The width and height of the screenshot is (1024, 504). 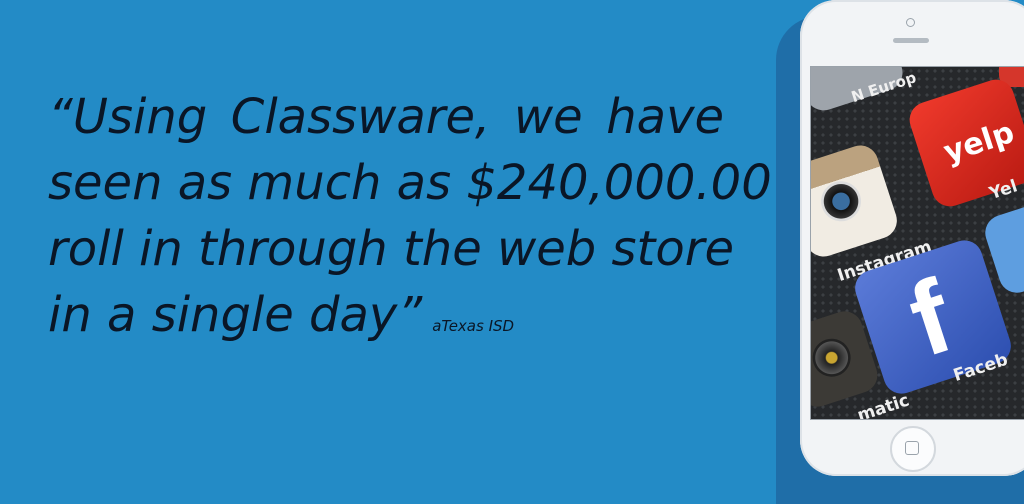 What do you see at coordinates (386, 117) in the screenshot?
I see `quote-line-1: “Using Classware, we have` at bounding box center [386, 117].